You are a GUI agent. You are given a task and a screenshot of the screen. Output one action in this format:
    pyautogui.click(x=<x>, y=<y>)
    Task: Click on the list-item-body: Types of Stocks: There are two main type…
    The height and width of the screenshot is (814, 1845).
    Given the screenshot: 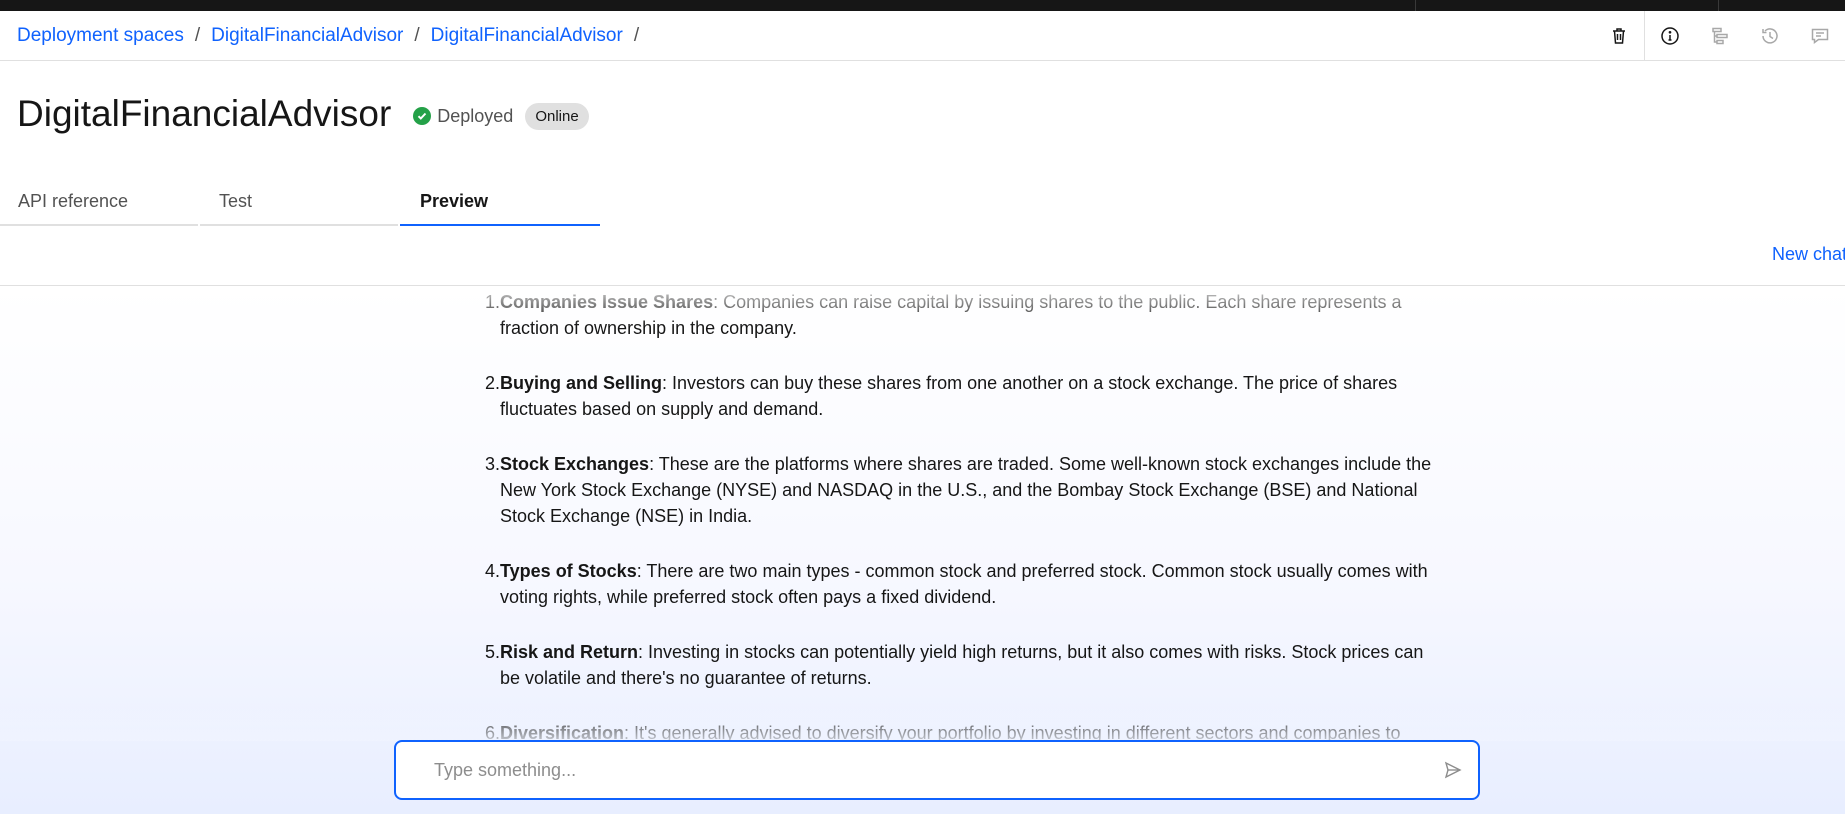 What is the action you would take?
    pyautogui.click(x=970, y=584)
    